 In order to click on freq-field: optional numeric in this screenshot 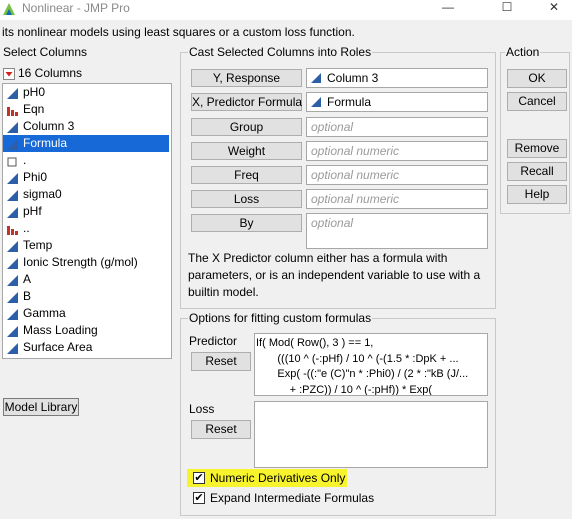, I will do `click(397, 175)`.